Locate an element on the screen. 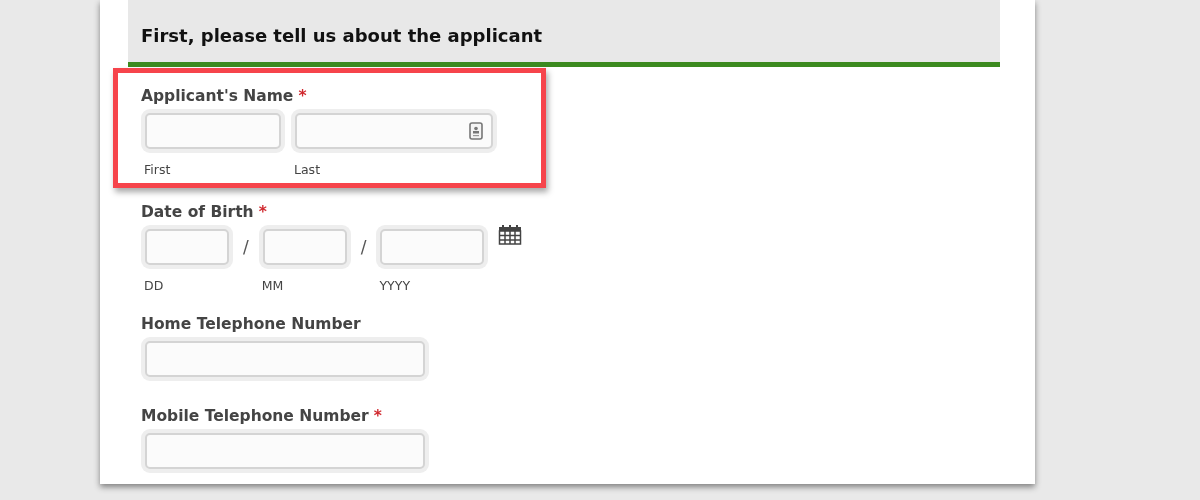  calendar-icon is located at coordinates (510, 235).